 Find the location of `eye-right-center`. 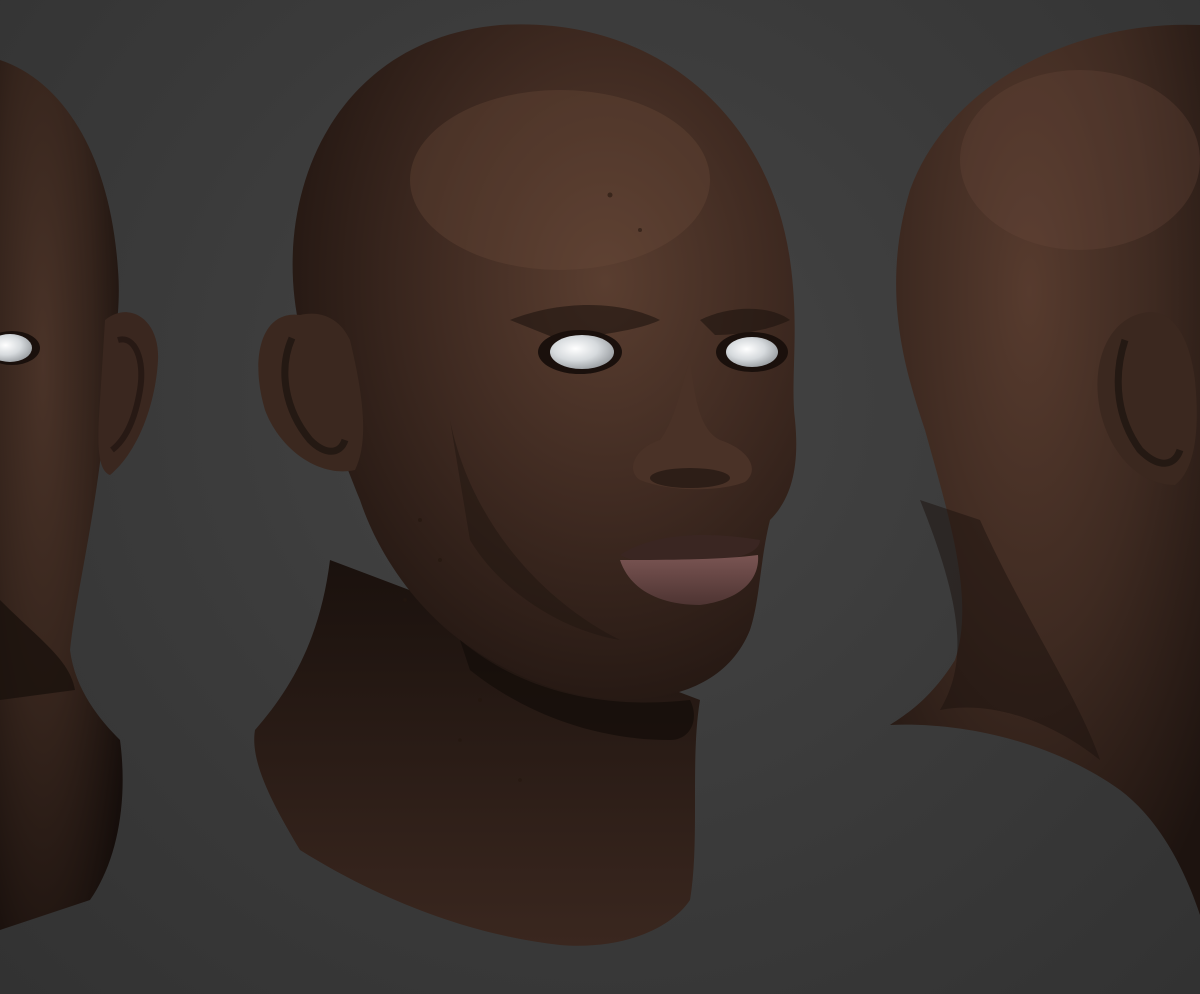

eye-right-center is located at coordinates (752, 352).